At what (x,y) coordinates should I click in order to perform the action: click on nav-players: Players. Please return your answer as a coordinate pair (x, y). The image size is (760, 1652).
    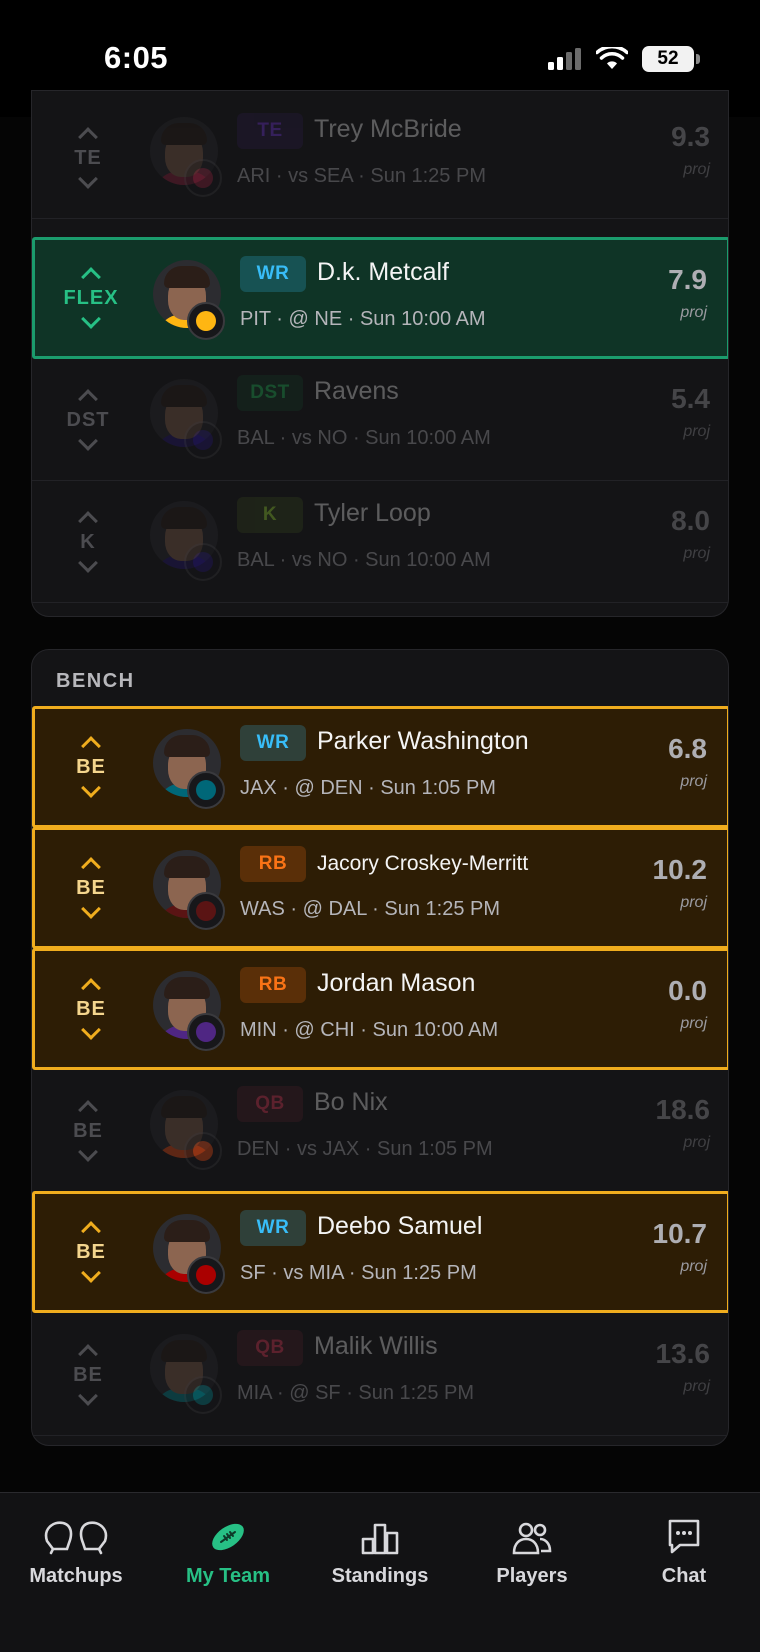
    Looking at the image, I should click on (532, 1558).